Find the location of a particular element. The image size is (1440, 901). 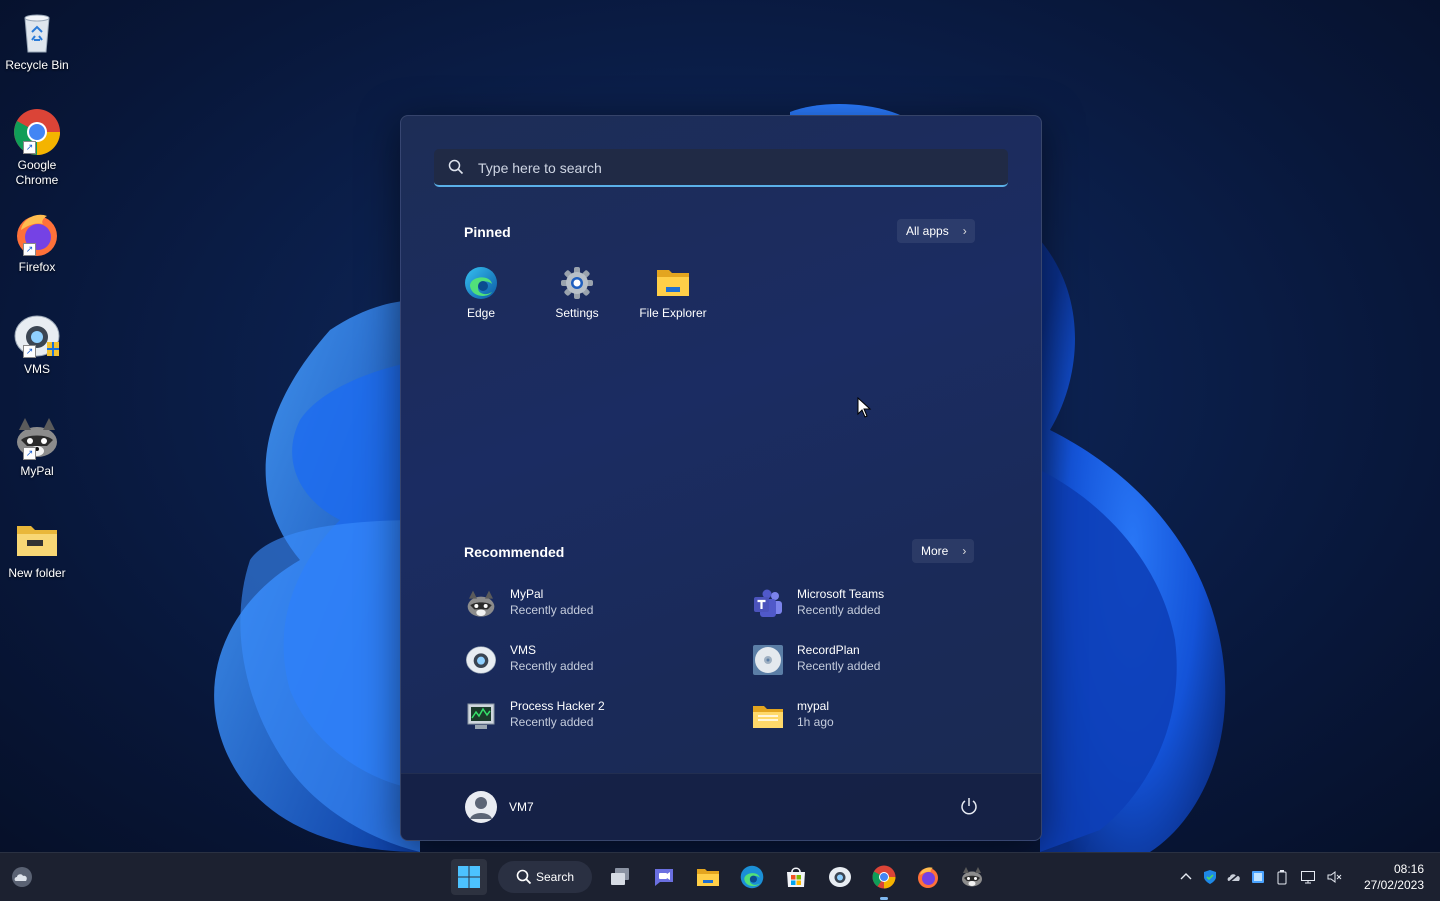

pinned-app-label: Edge is located at coordinates (481, 313).